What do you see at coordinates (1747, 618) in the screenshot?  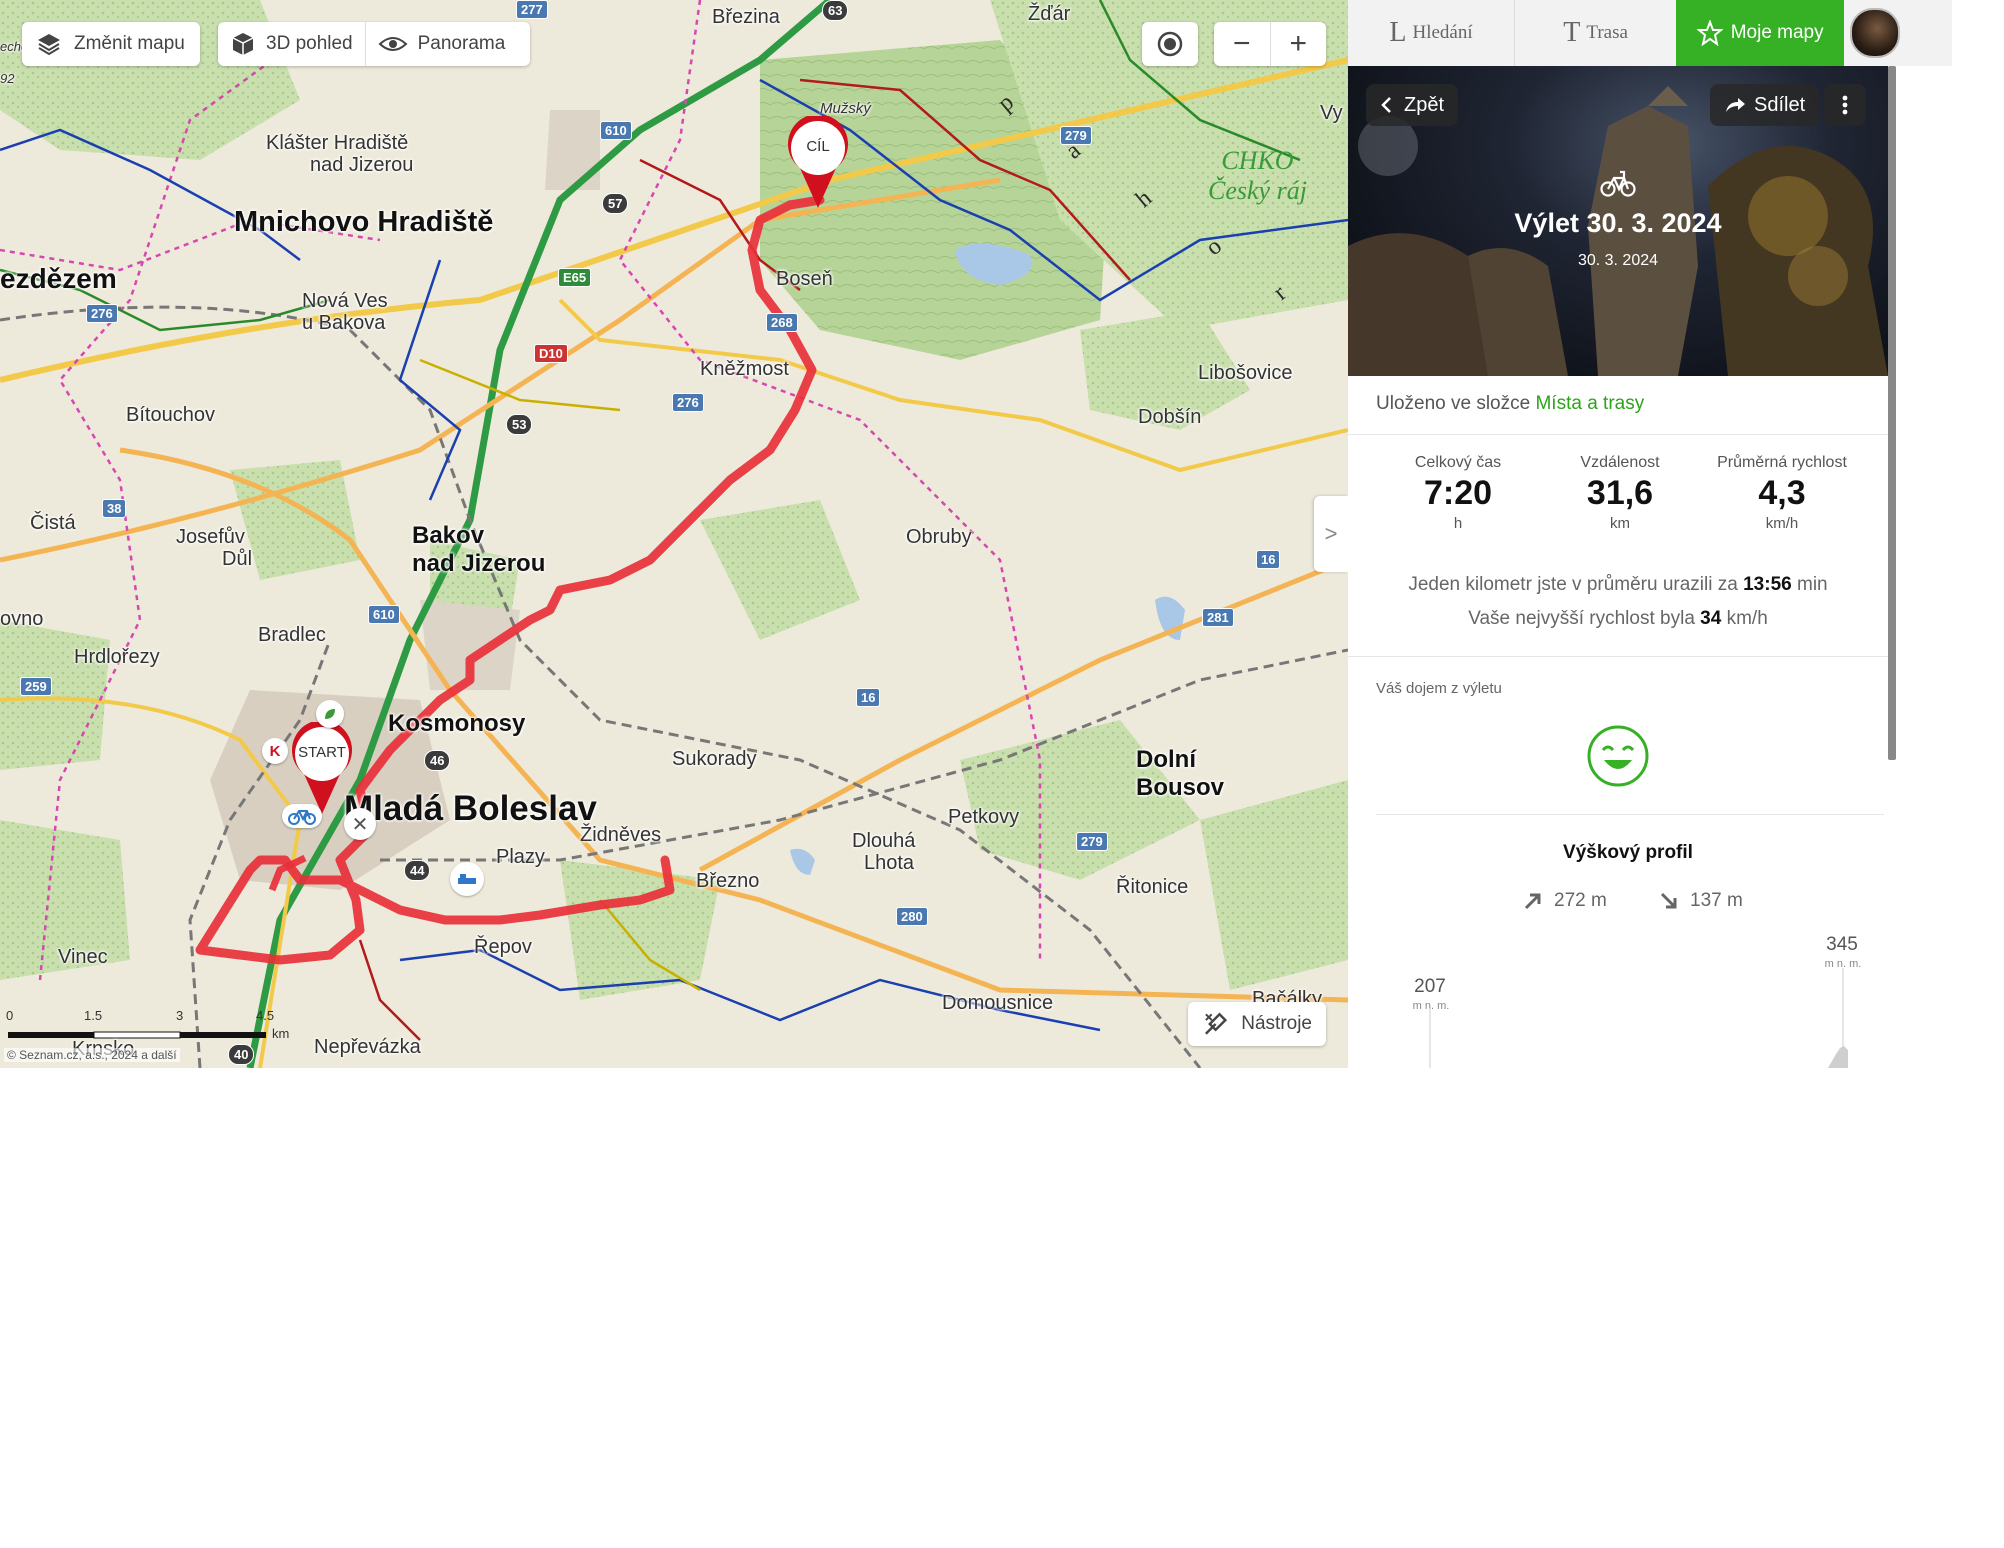 I see `max-speed-suffix: km/h` at bounding box center [1747, 618].